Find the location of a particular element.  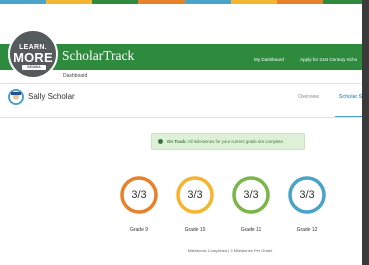

learn-more-indiana-logo: LEARN. MORE INDIANA is located at coordinates (33, 54).